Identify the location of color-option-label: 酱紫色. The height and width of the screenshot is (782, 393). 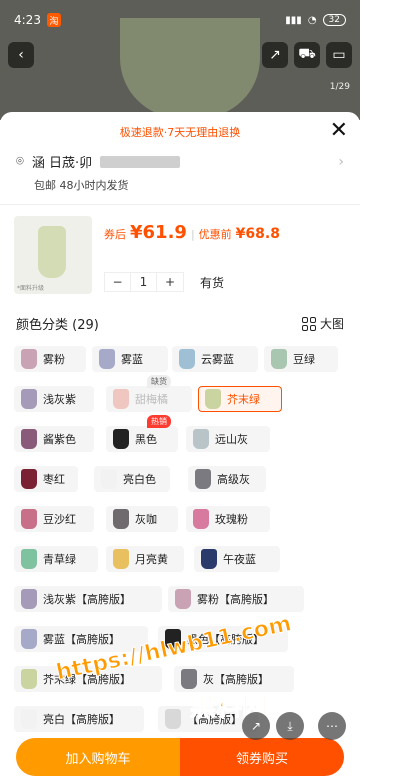
(59, 439).